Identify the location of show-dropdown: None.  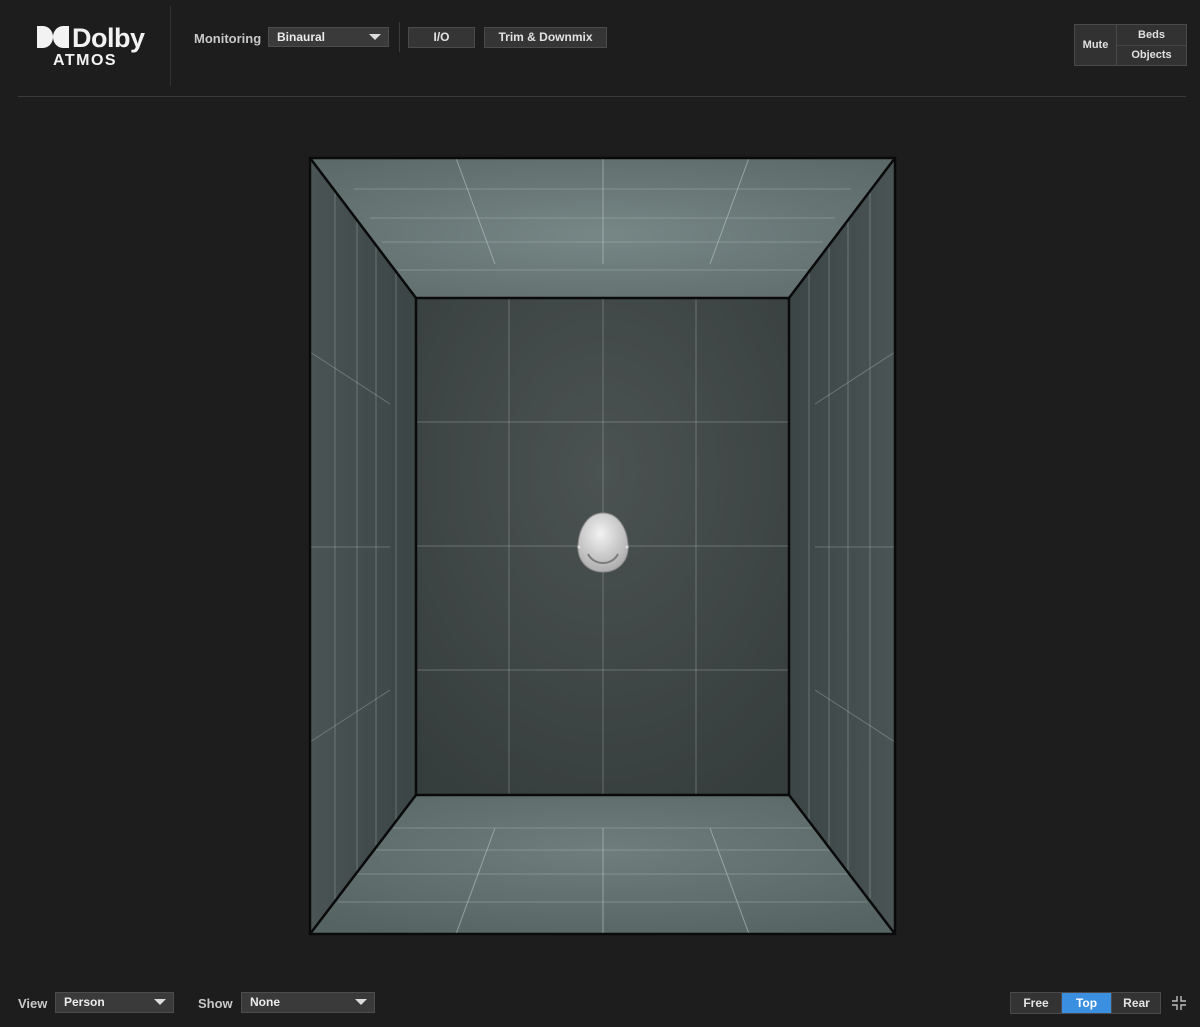
(308, 1002).